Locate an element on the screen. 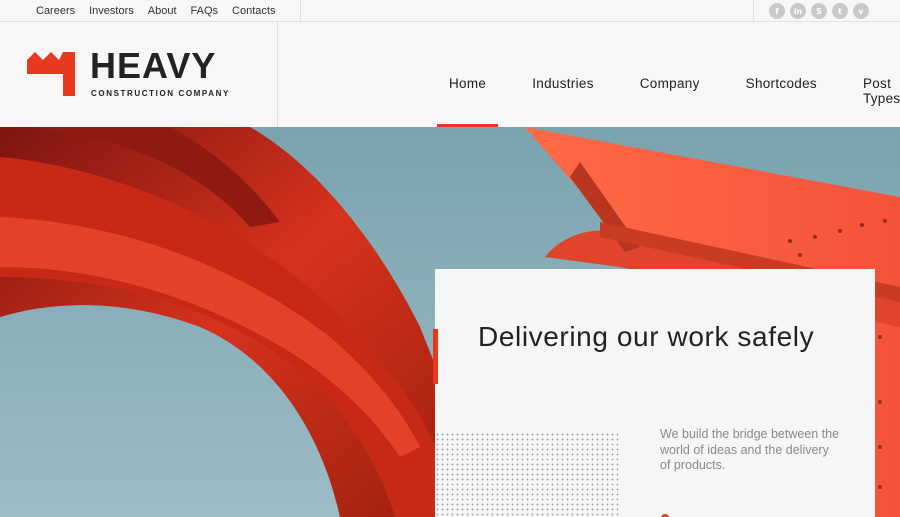  top-link-careers: Careers is located at coordinates (55, 11).